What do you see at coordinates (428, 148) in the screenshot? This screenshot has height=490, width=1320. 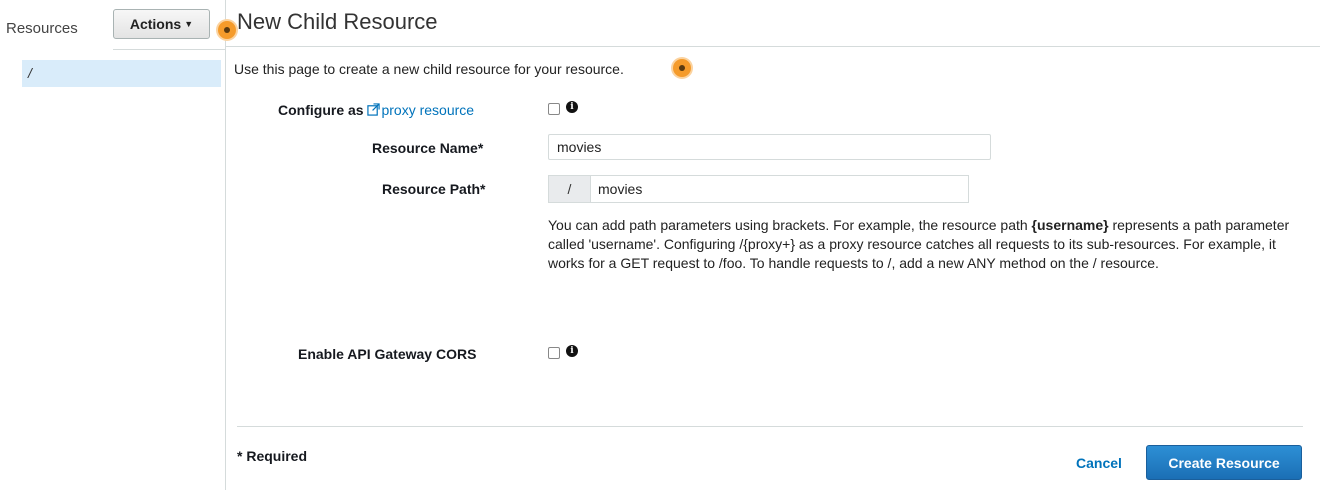 I see `resource-name-label: Resource Name*` at bounding box center [428, 148].